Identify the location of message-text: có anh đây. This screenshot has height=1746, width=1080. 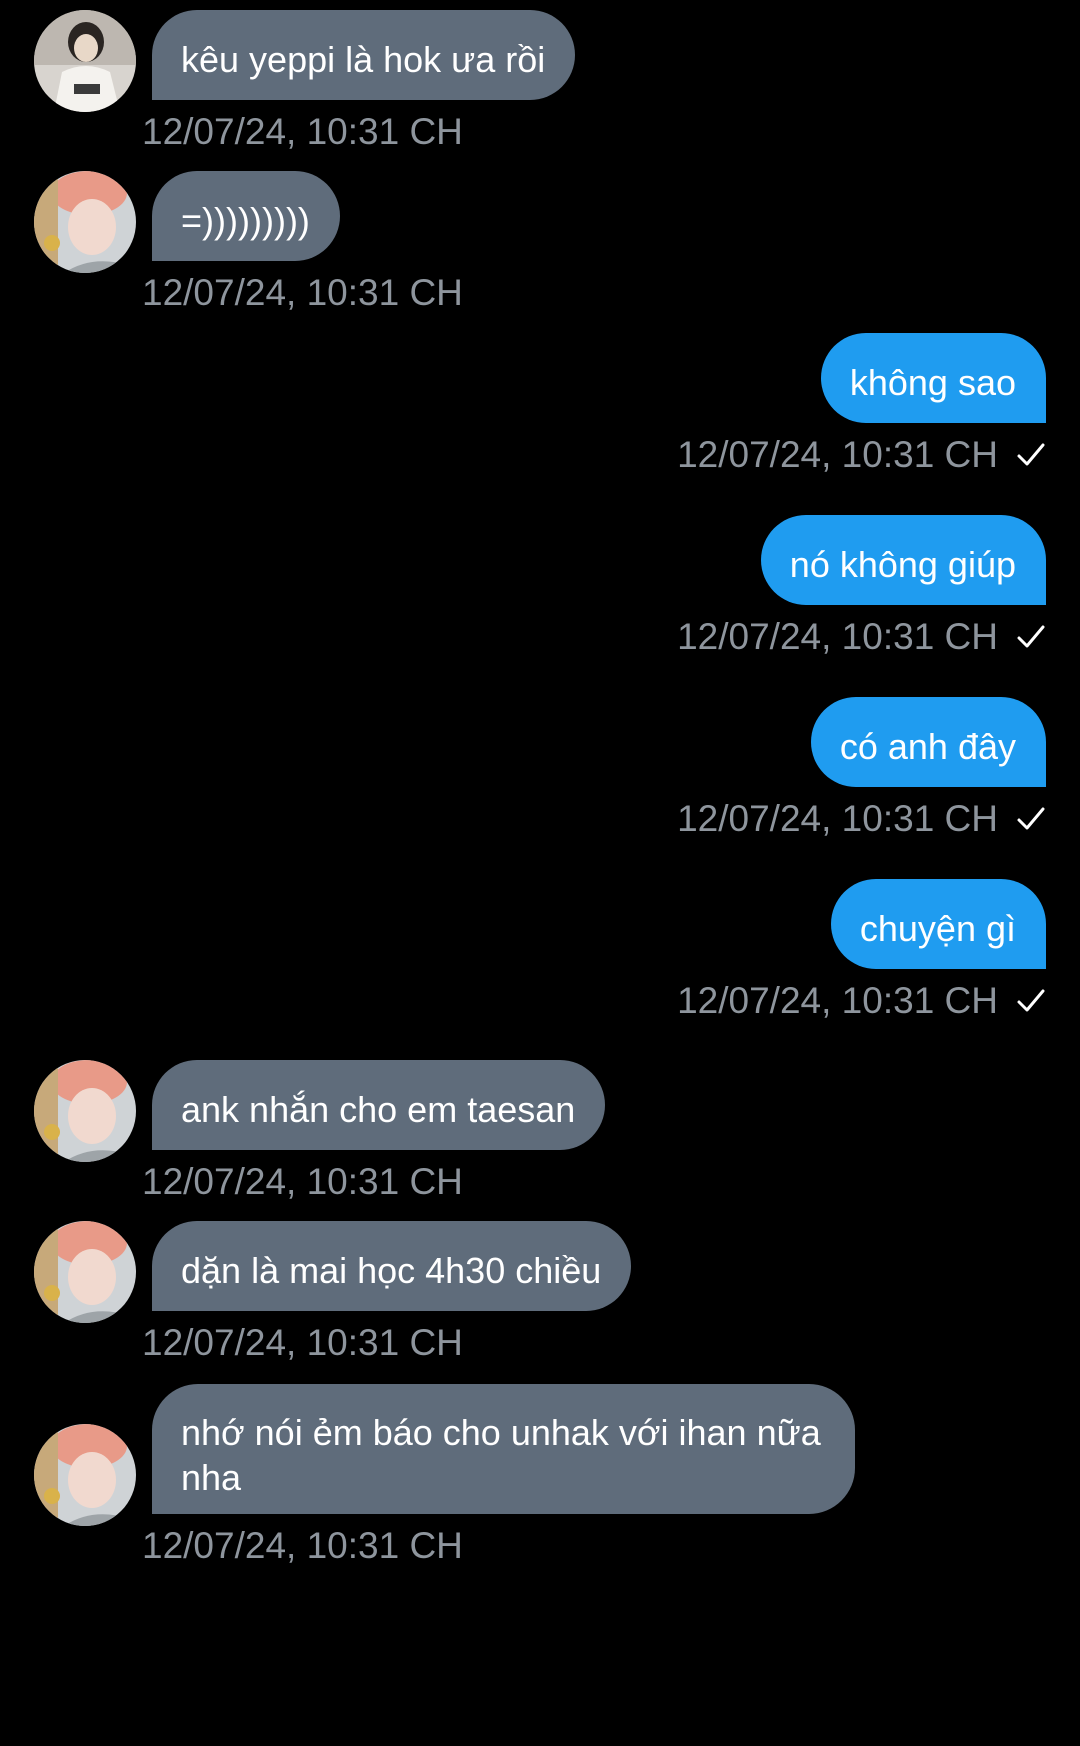
(927, 746).